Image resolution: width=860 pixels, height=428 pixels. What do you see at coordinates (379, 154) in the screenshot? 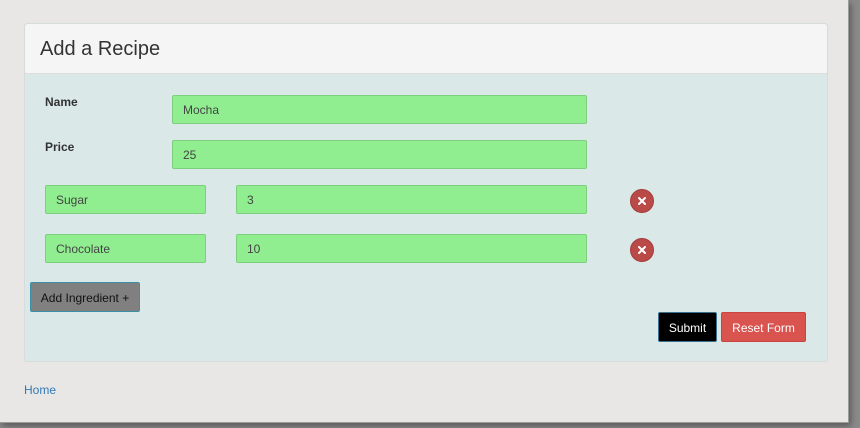
I see `price-input` at bounding box center [379, 154].